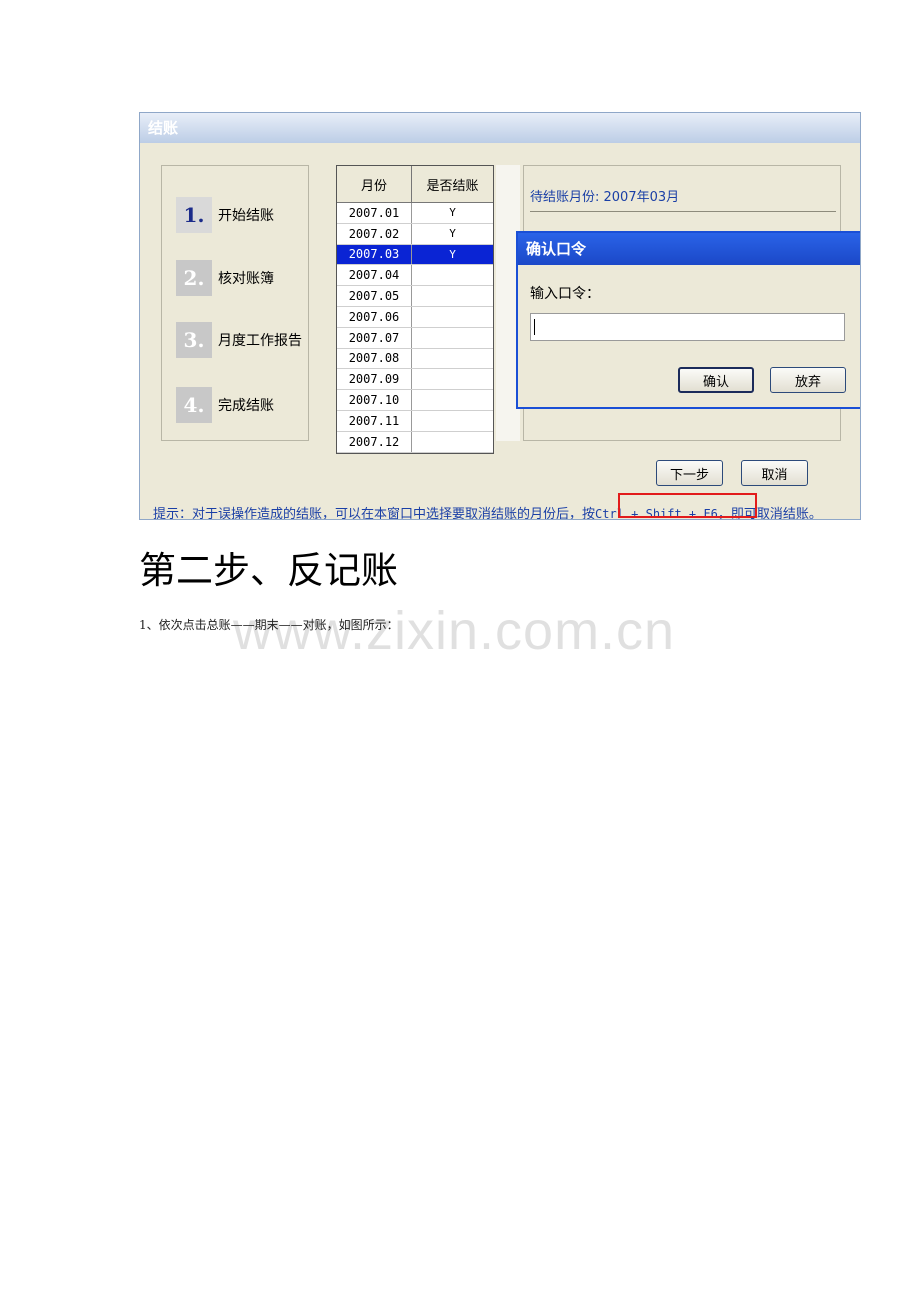 The image size is (920, 1302). Describe the element at coordinates (260, 341) in the screenshot. I see `step-3-label: 月度工作报告` at that location.